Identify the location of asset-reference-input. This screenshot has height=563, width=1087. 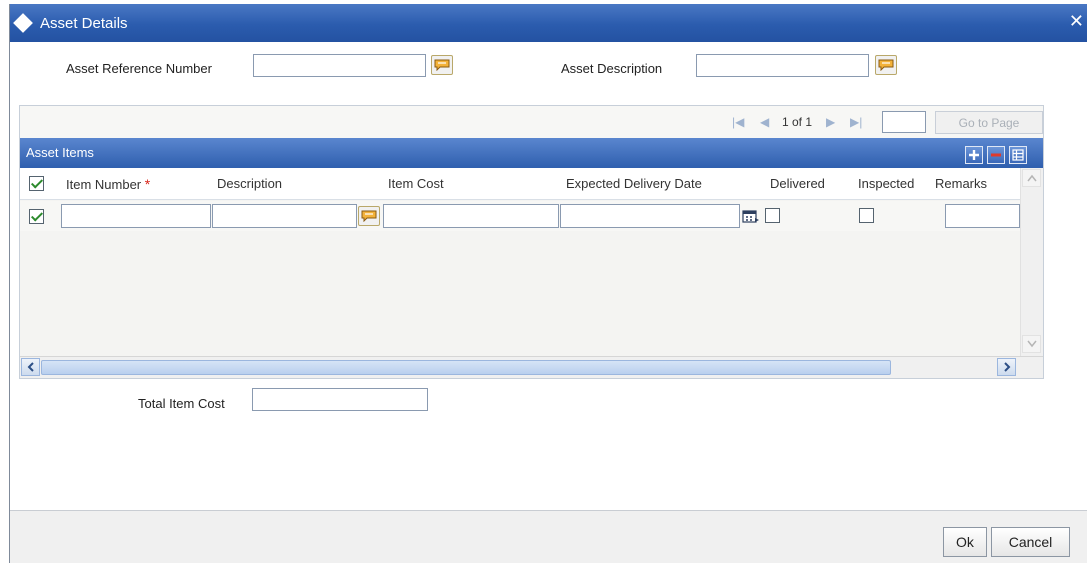
(339, 65).